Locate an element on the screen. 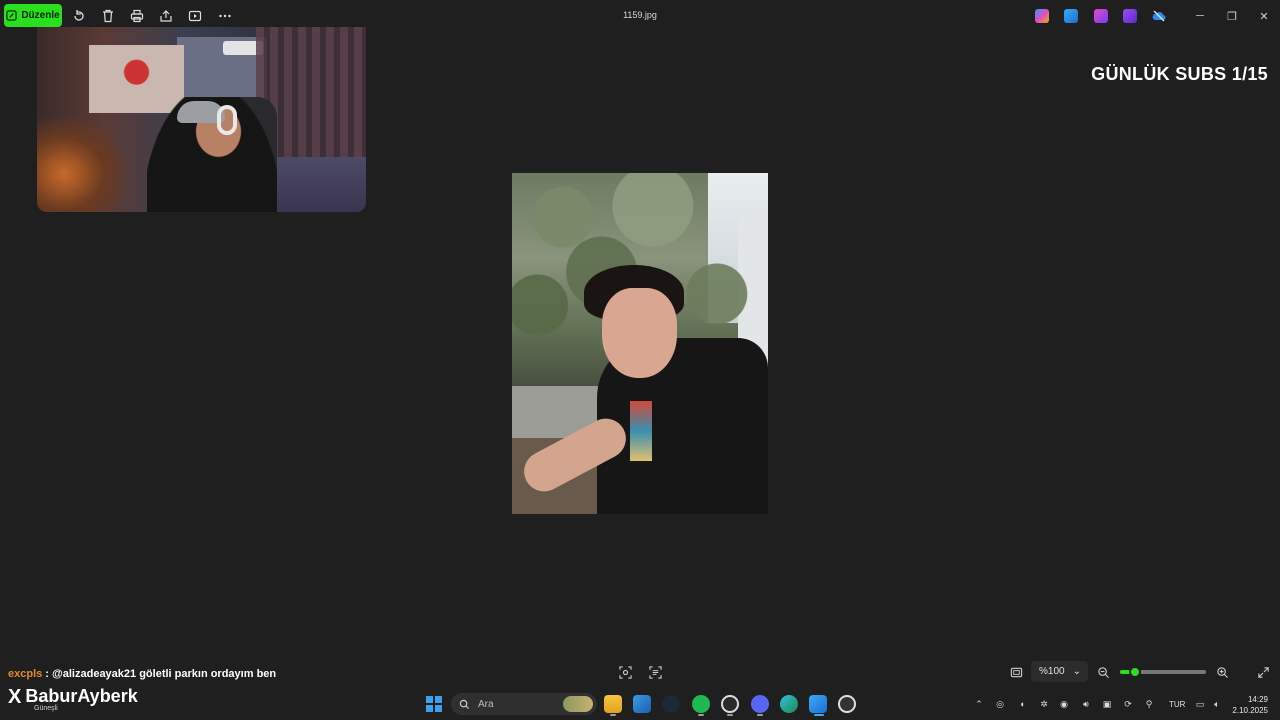 This screenshot has height=720, width=1280. spotify-icon is located at coordinates (701, 704).